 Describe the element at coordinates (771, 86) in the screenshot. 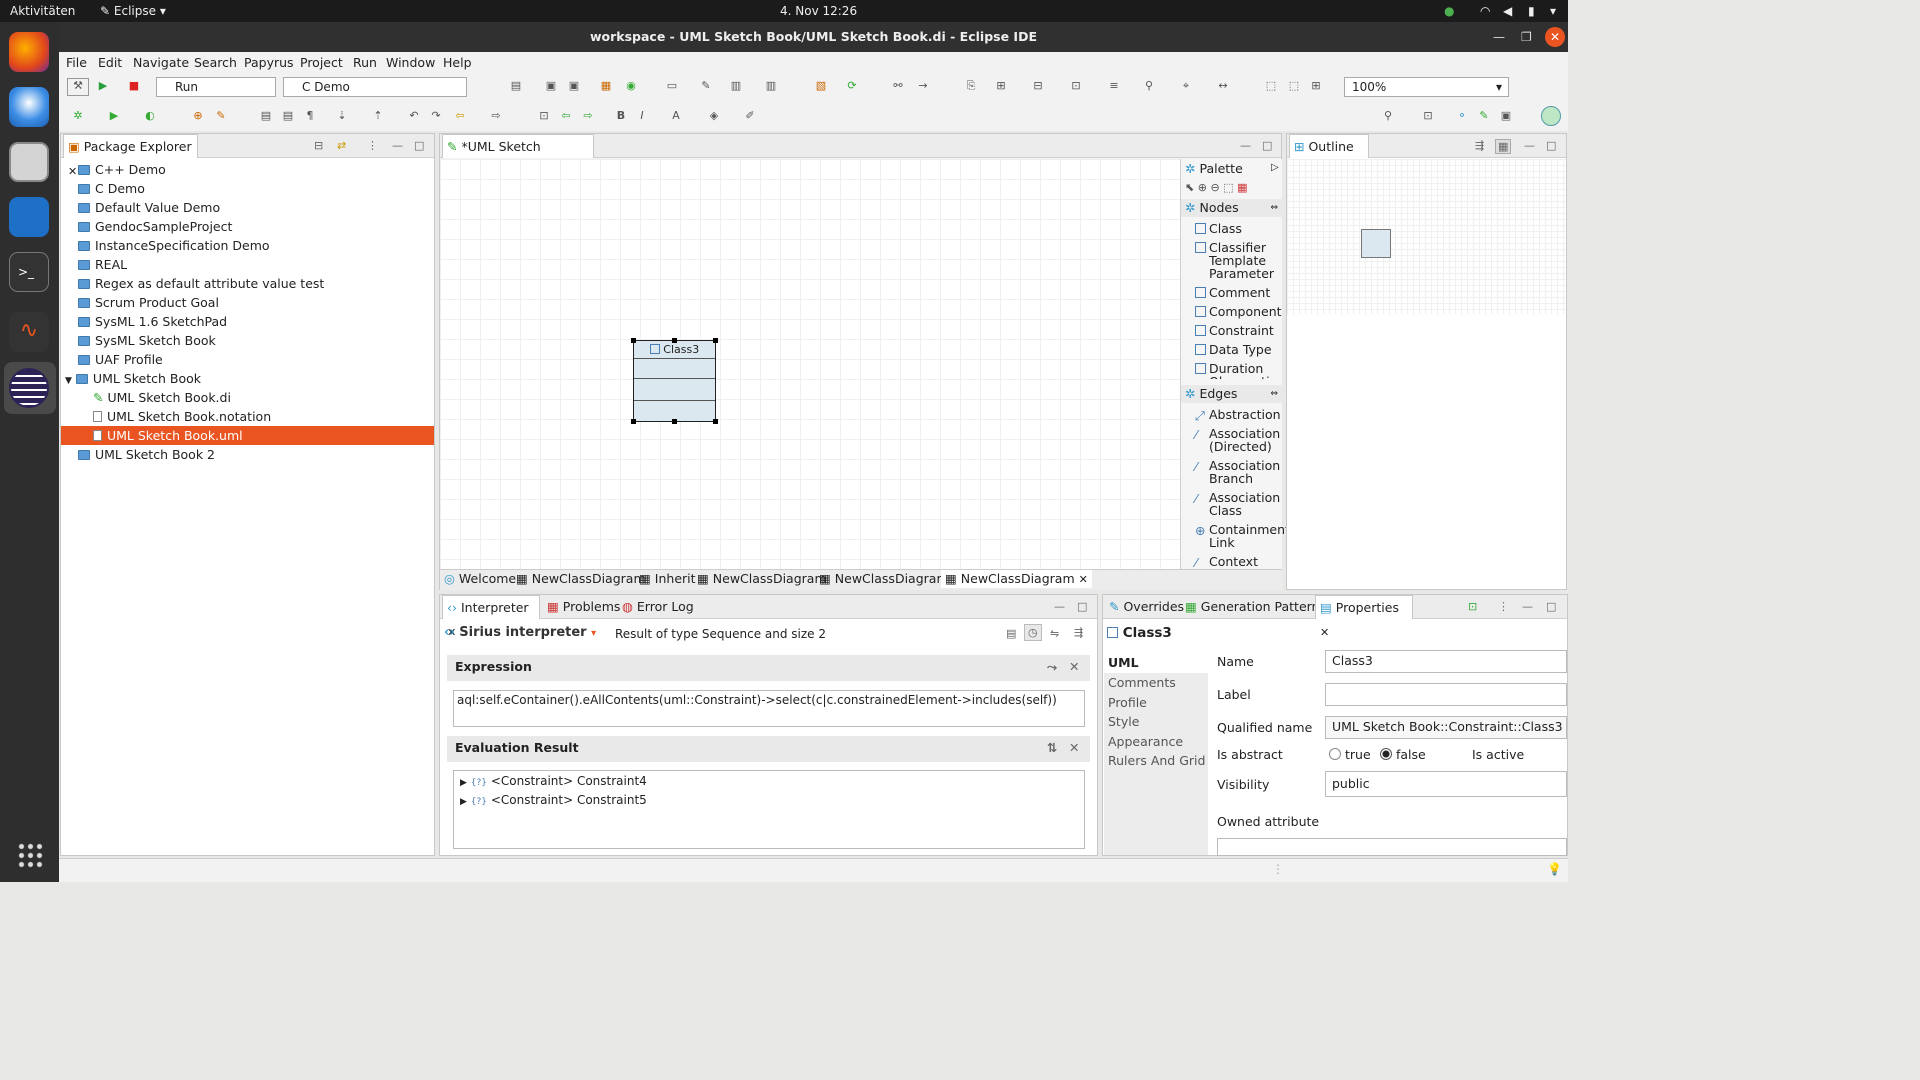

I see `layout-2-icon: ▥` at that location.